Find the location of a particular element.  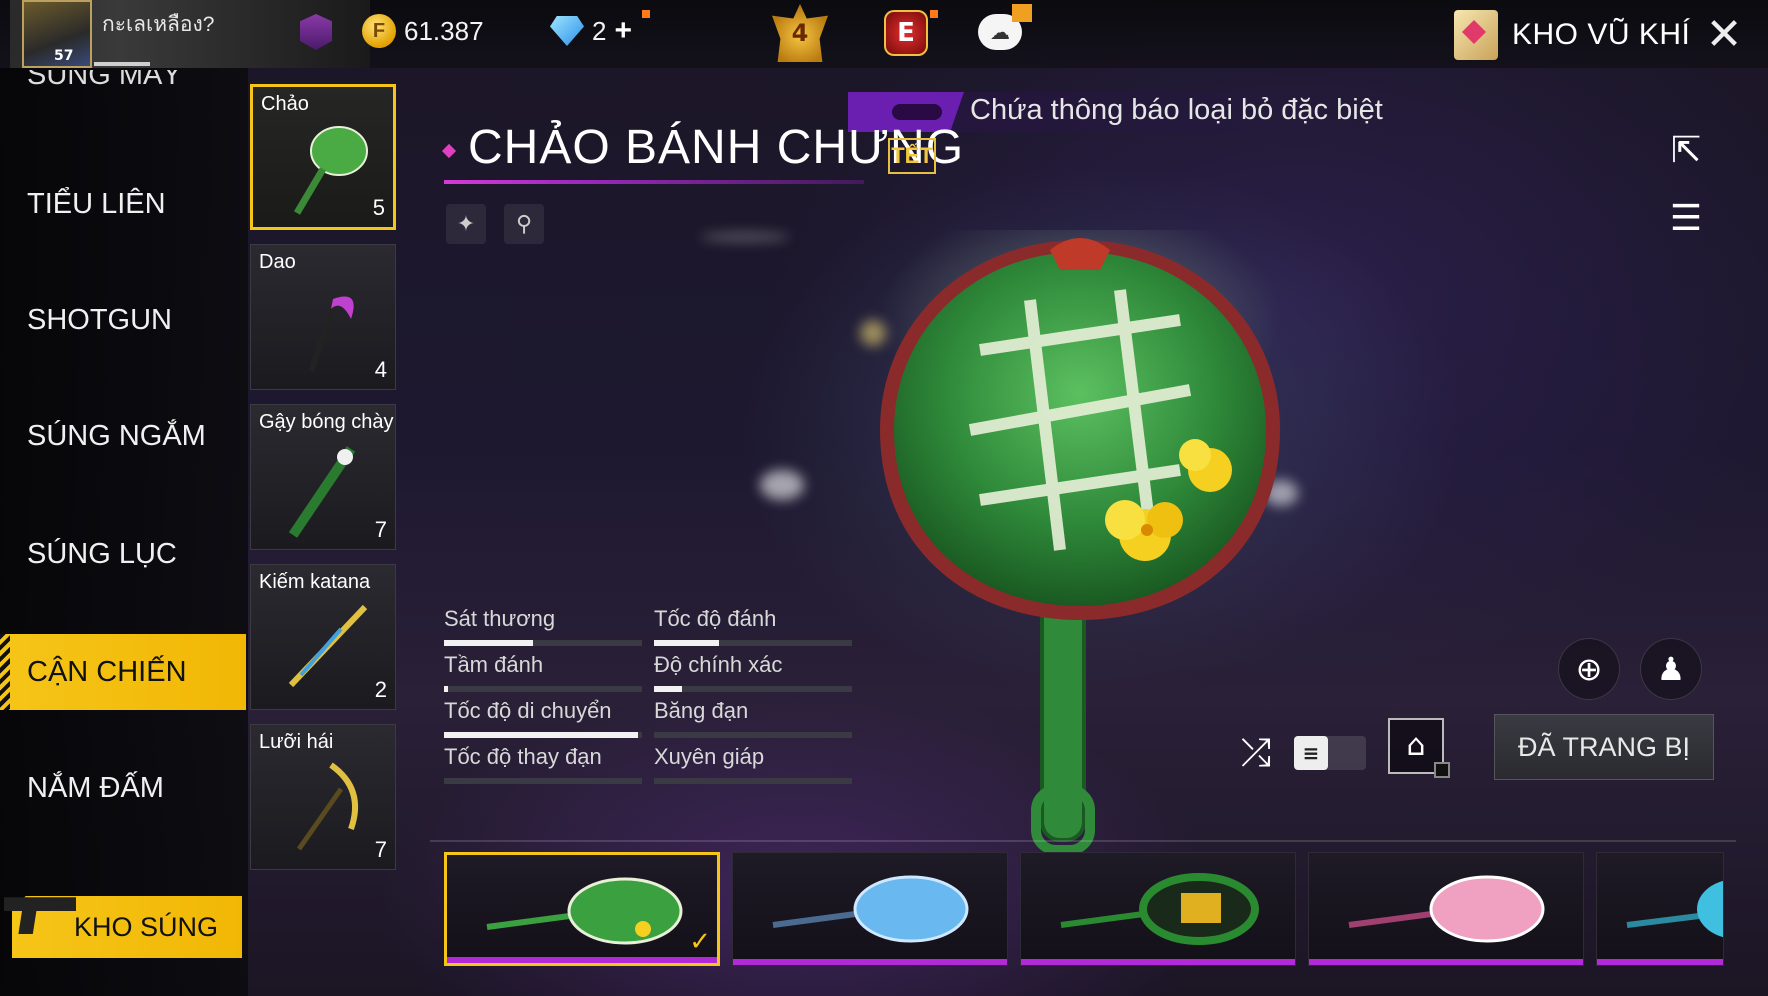

runner-icon: ⚲ is located at coordinates (524, 224).